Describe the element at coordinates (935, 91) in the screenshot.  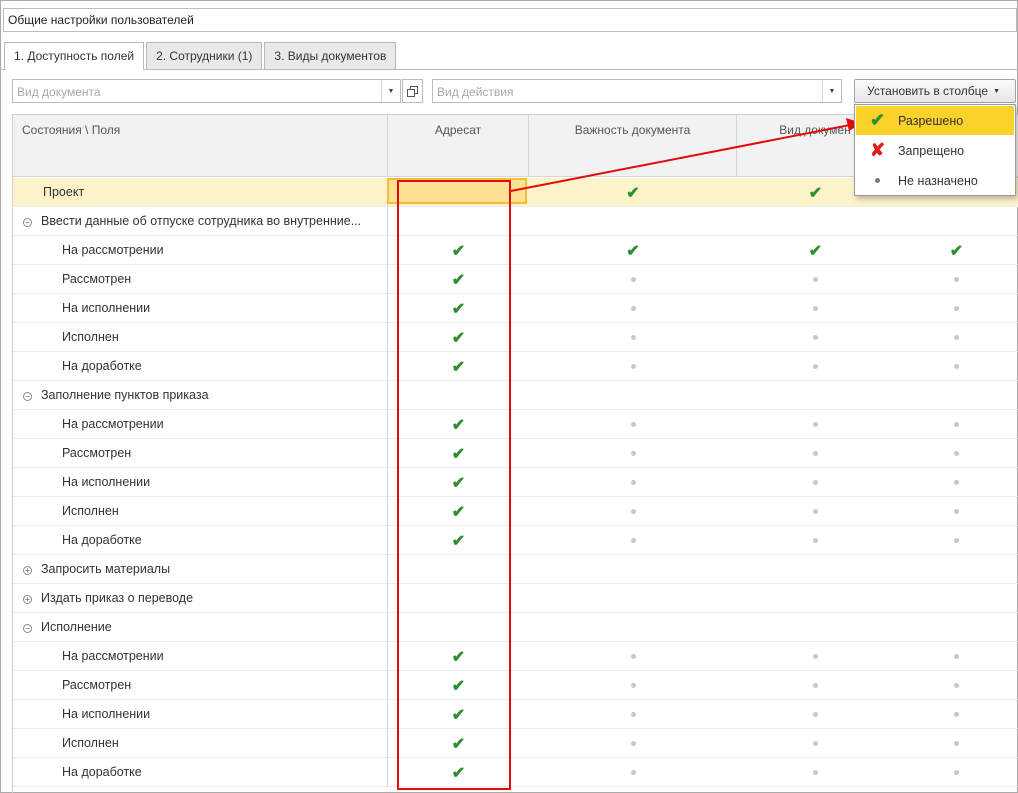
I see `set-in-column-button: Установить в столбце ▼` at that location.